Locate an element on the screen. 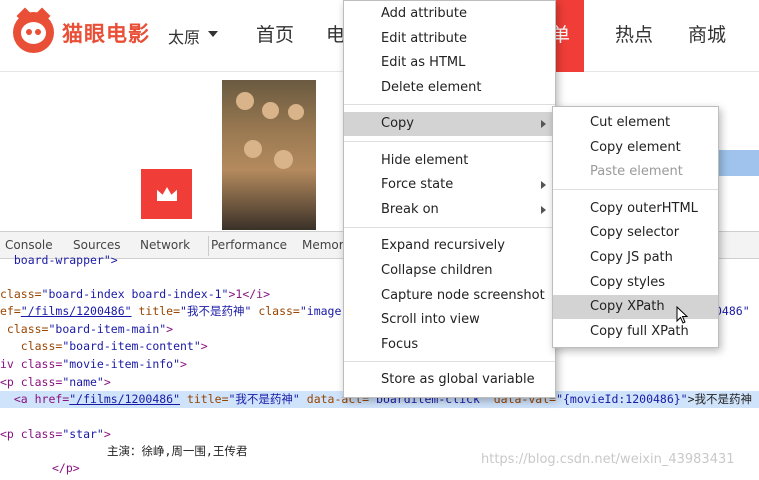  movie-poster is located at coordinates (269, 155).